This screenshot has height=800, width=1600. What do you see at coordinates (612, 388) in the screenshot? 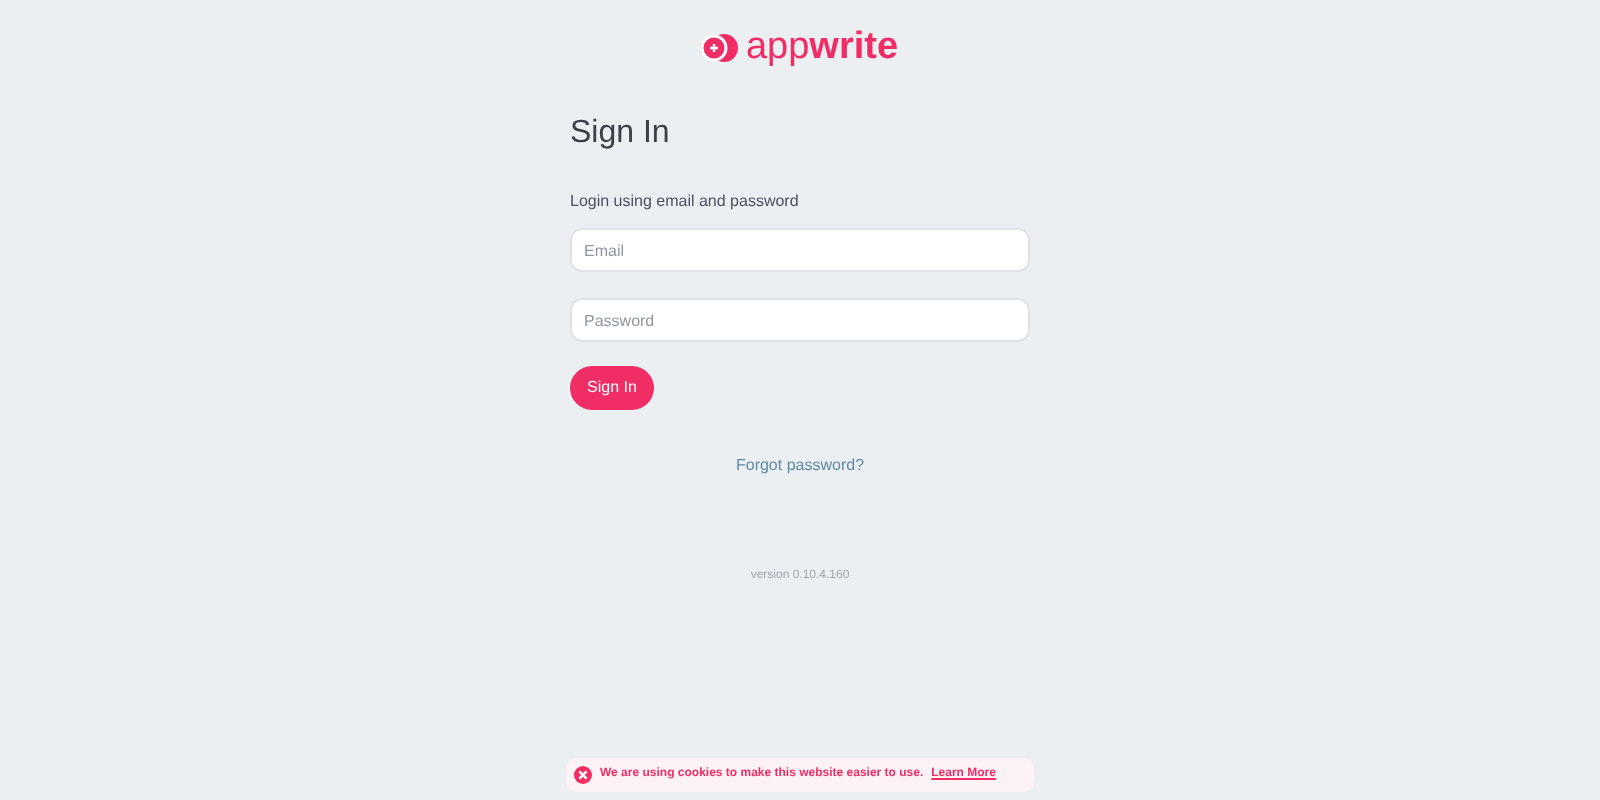
I see `sign-in-button: Sign In` at bounding box center [612, 388].